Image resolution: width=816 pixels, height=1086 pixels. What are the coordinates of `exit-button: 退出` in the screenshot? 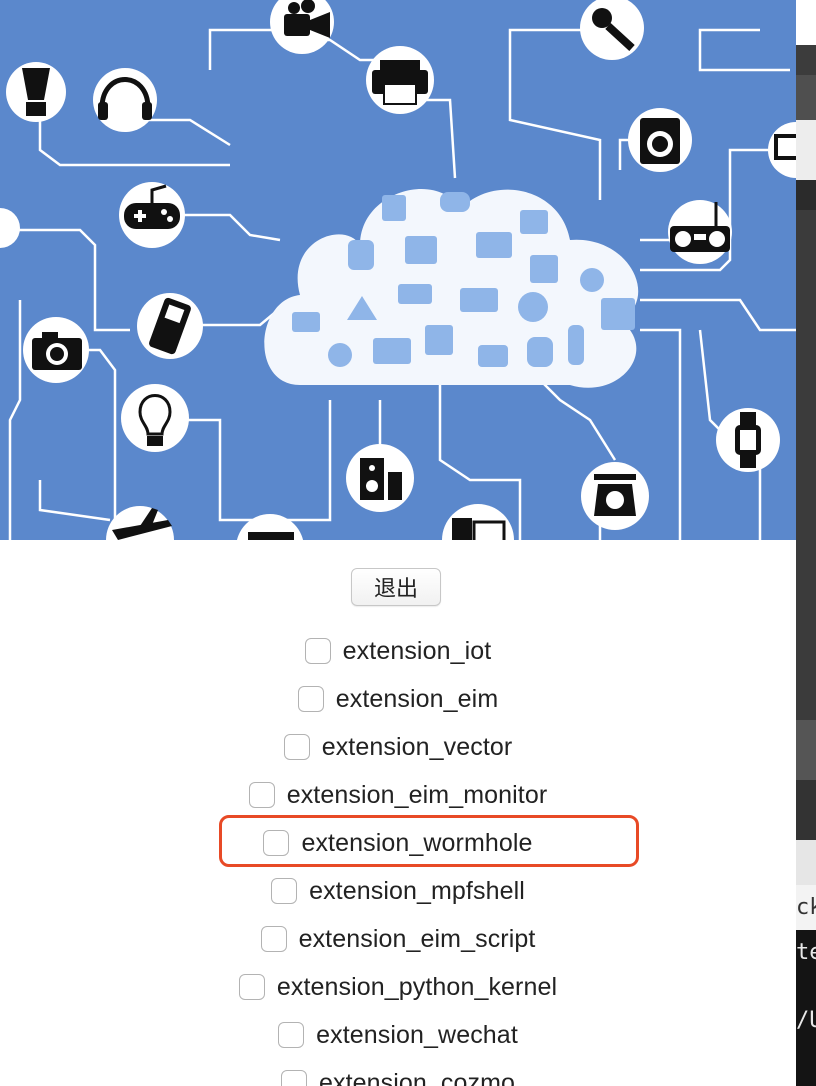 It's located at (396, 587).